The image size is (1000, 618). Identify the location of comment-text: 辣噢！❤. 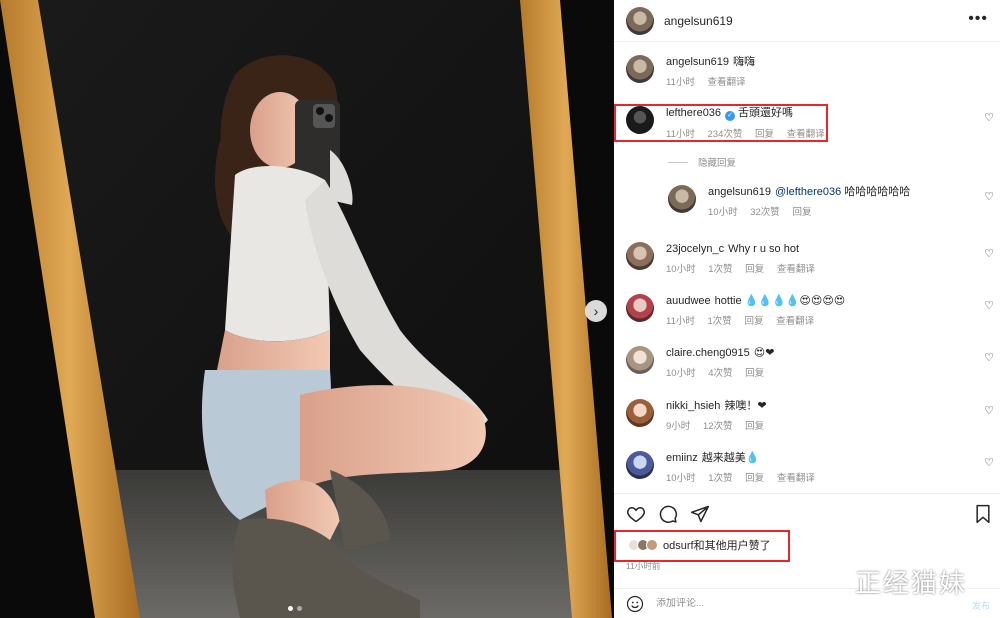
(745, 406).